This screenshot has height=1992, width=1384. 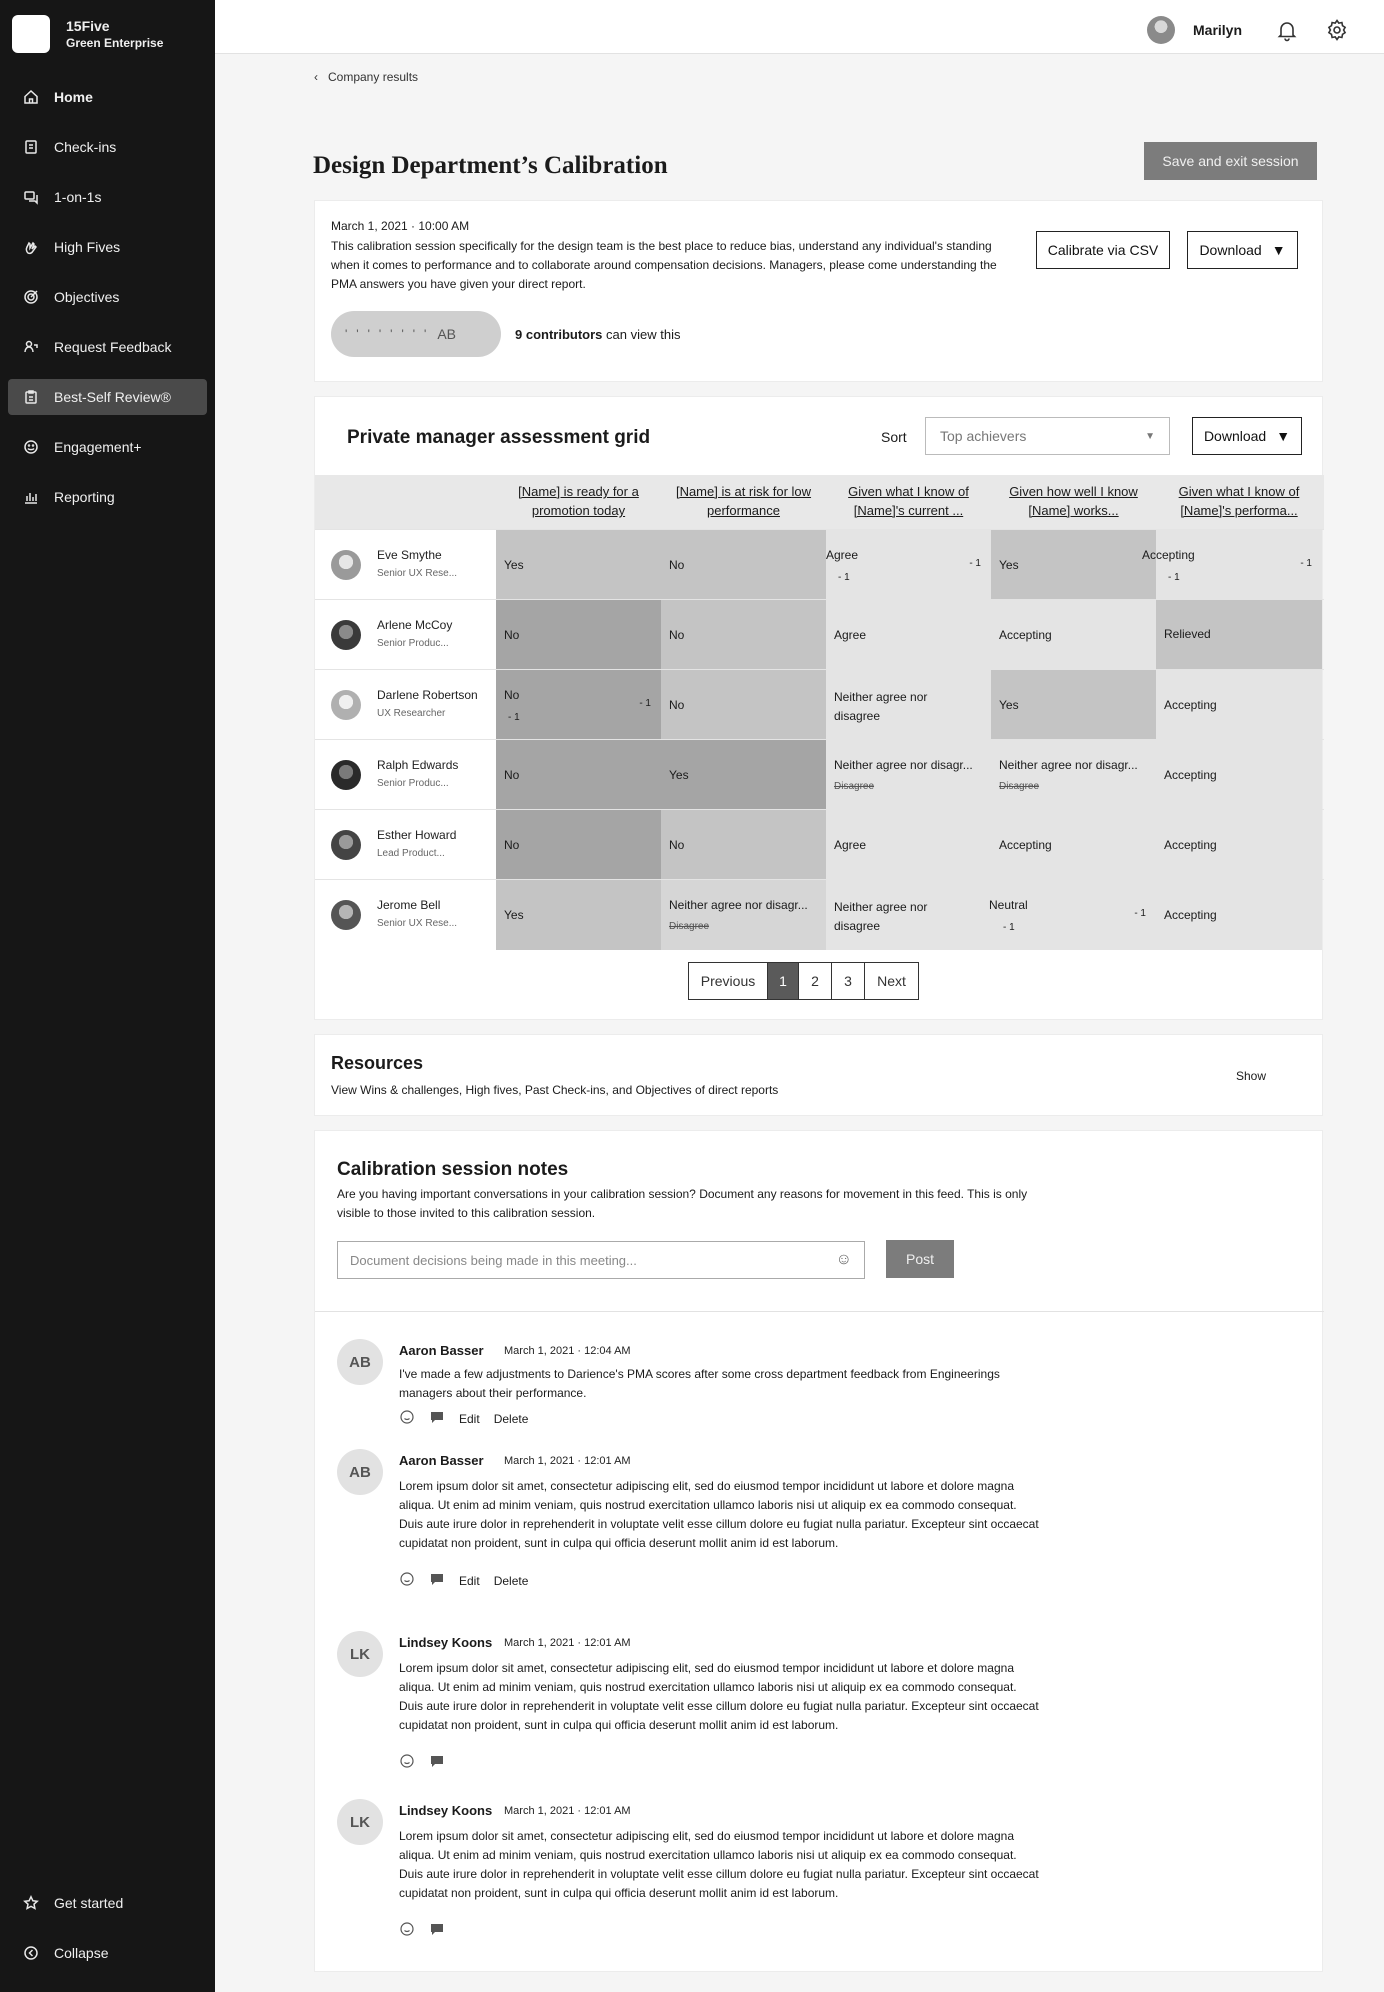 What do you see at coordinates (920, 1259) in the screenshot?
I see `post-button: Post` at bounding box center [920, 1259].